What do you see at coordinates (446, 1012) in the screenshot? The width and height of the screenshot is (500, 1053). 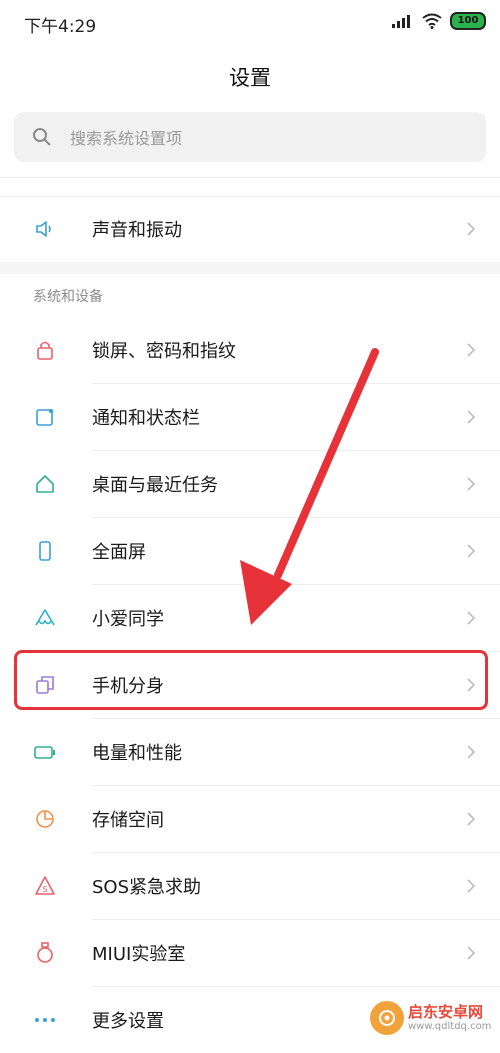 I see `watermark-name: 启东安卓网` at bounding box center [446, 1012].